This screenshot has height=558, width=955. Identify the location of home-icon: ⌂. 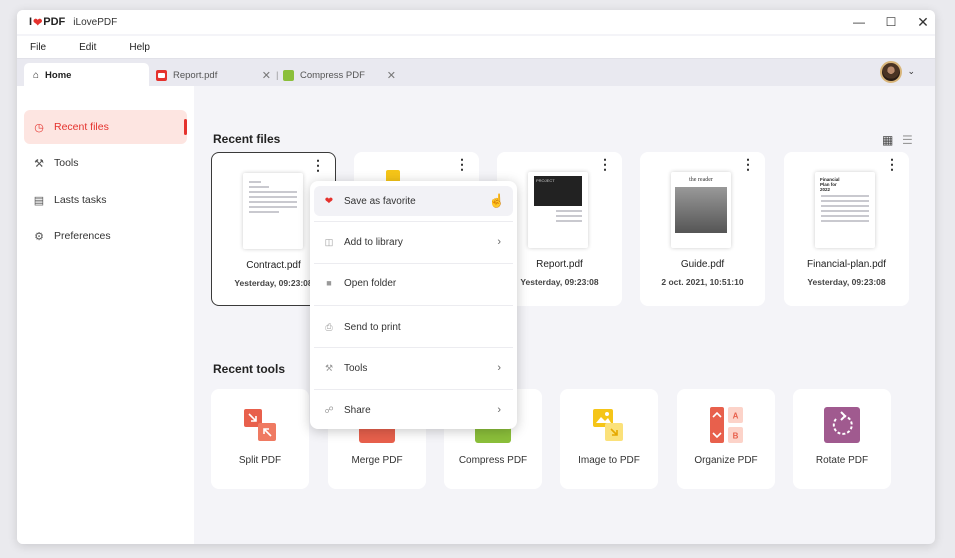
(36, 75).